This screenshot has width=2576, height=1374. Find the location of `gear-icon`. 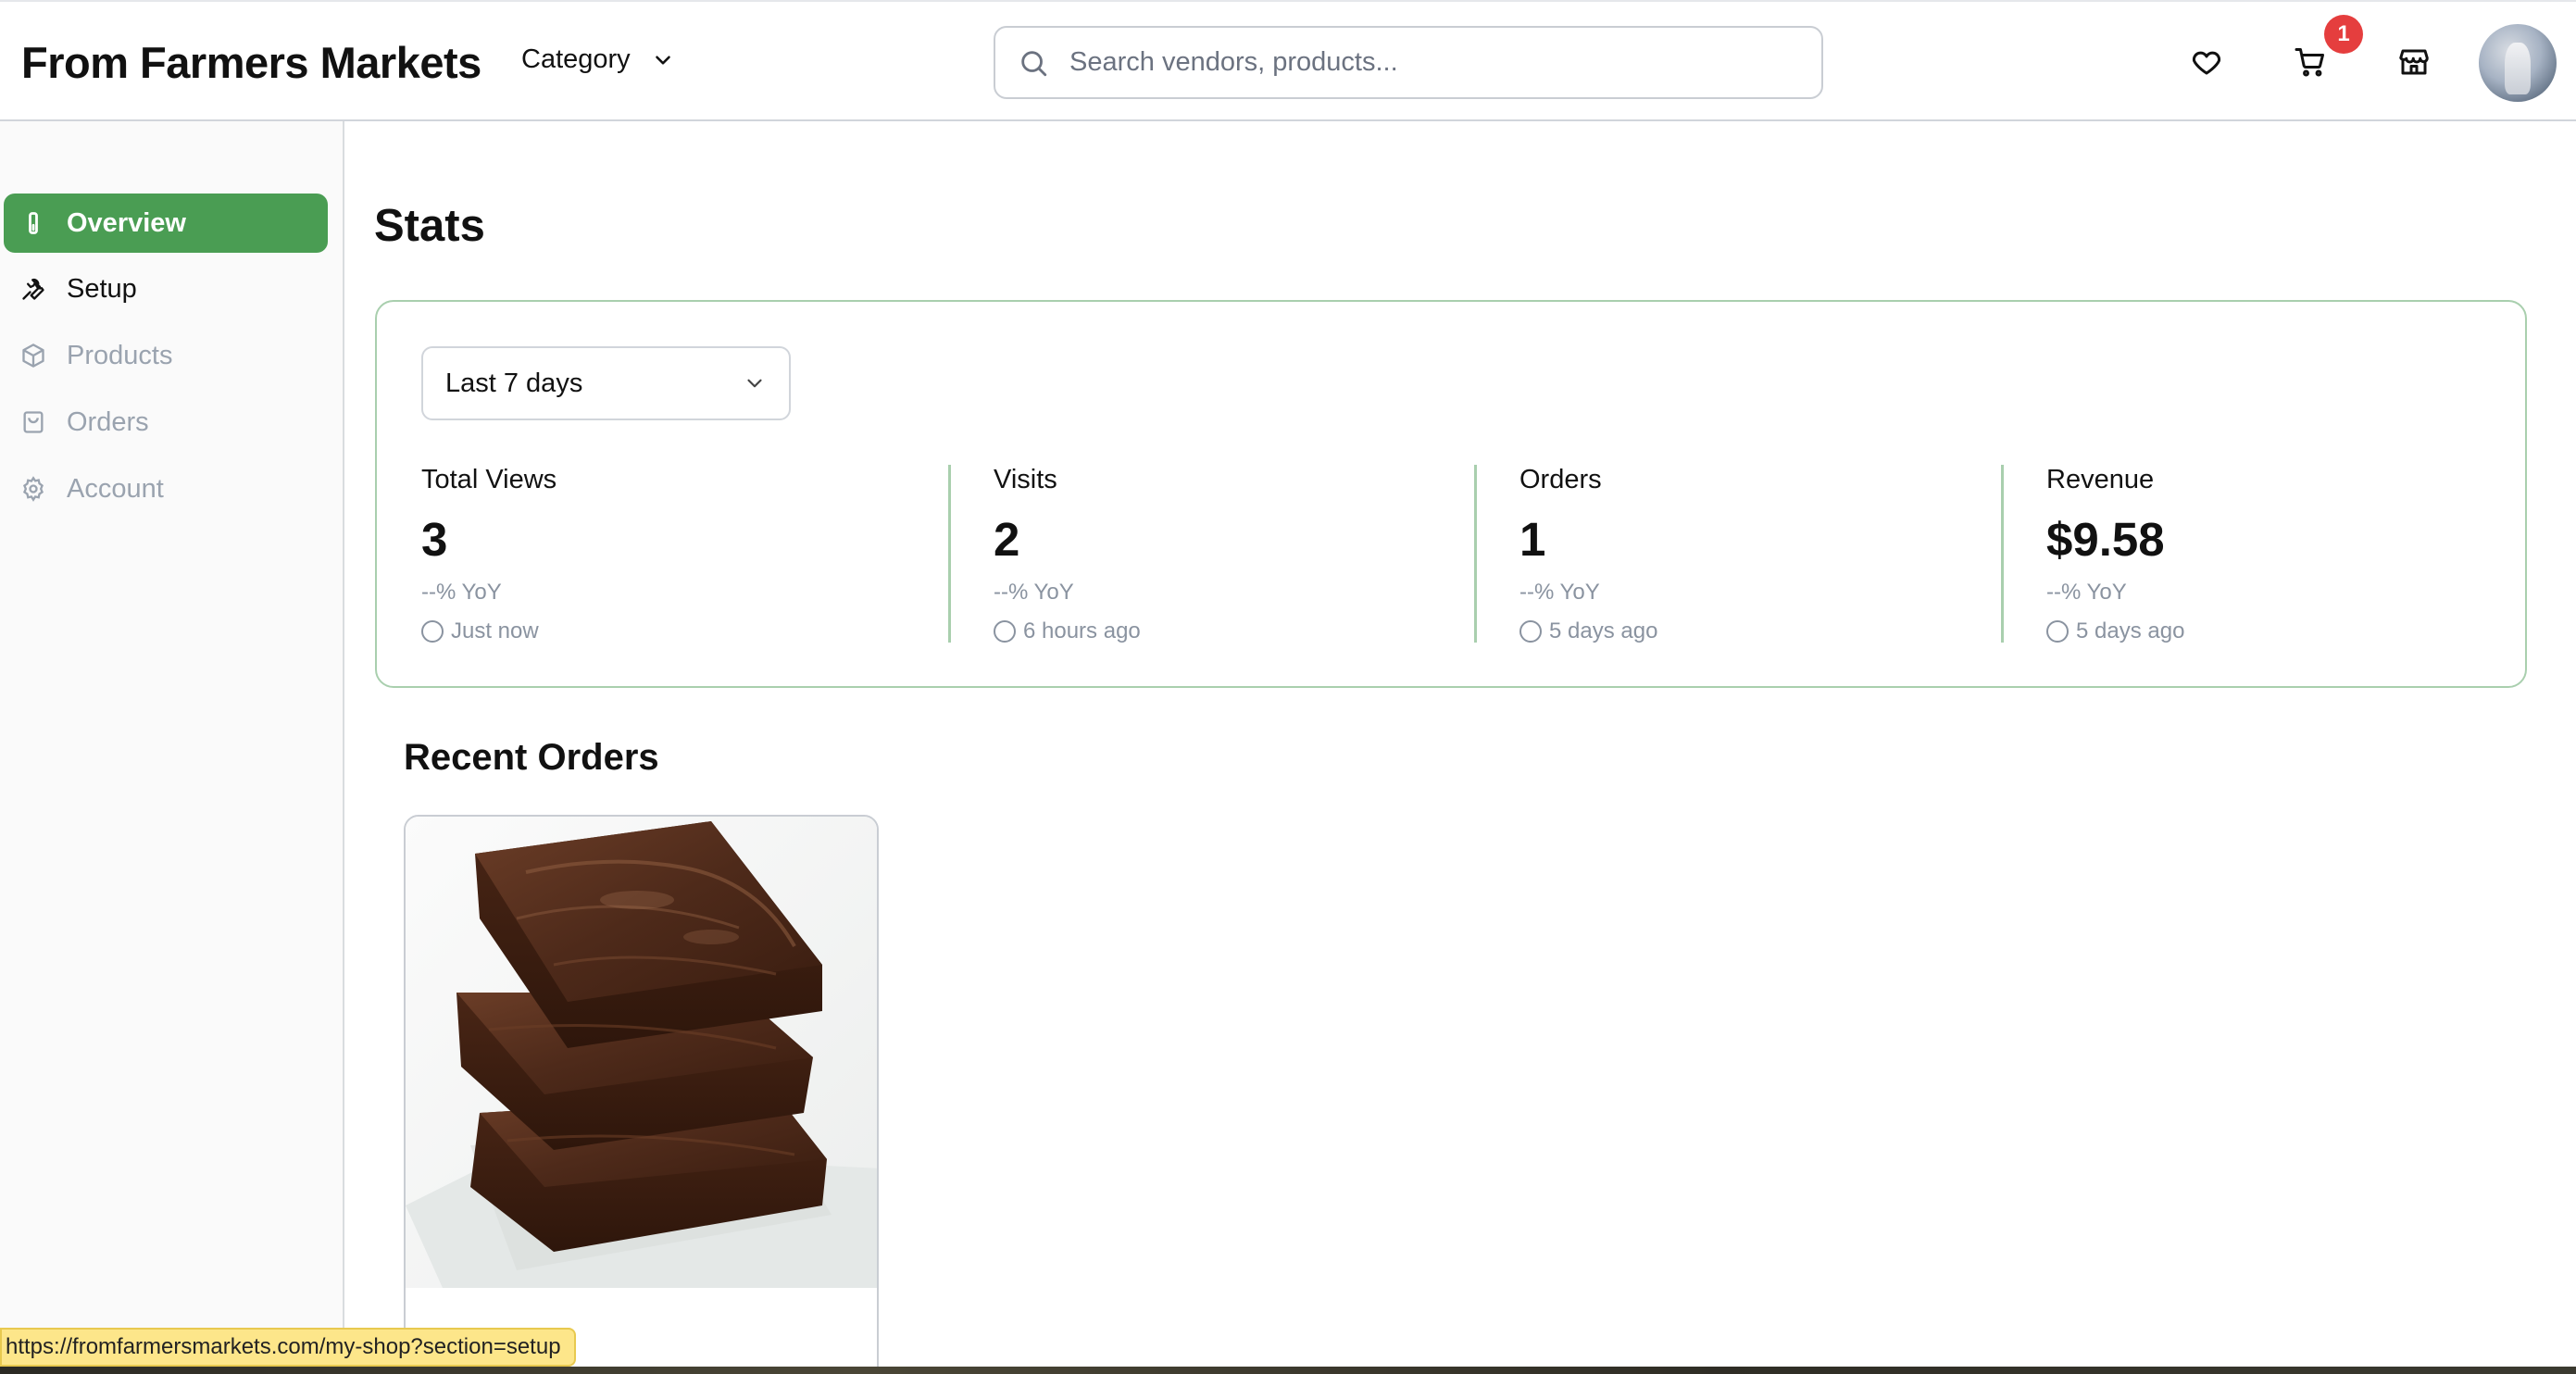

gear-icon is located at coordinates (33, 489).